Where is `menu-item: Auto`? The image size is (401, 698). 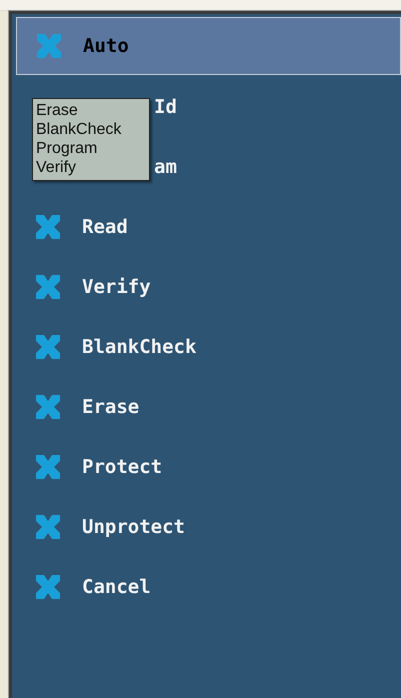
menu-item: Auto is located at coordinates (106, 46).